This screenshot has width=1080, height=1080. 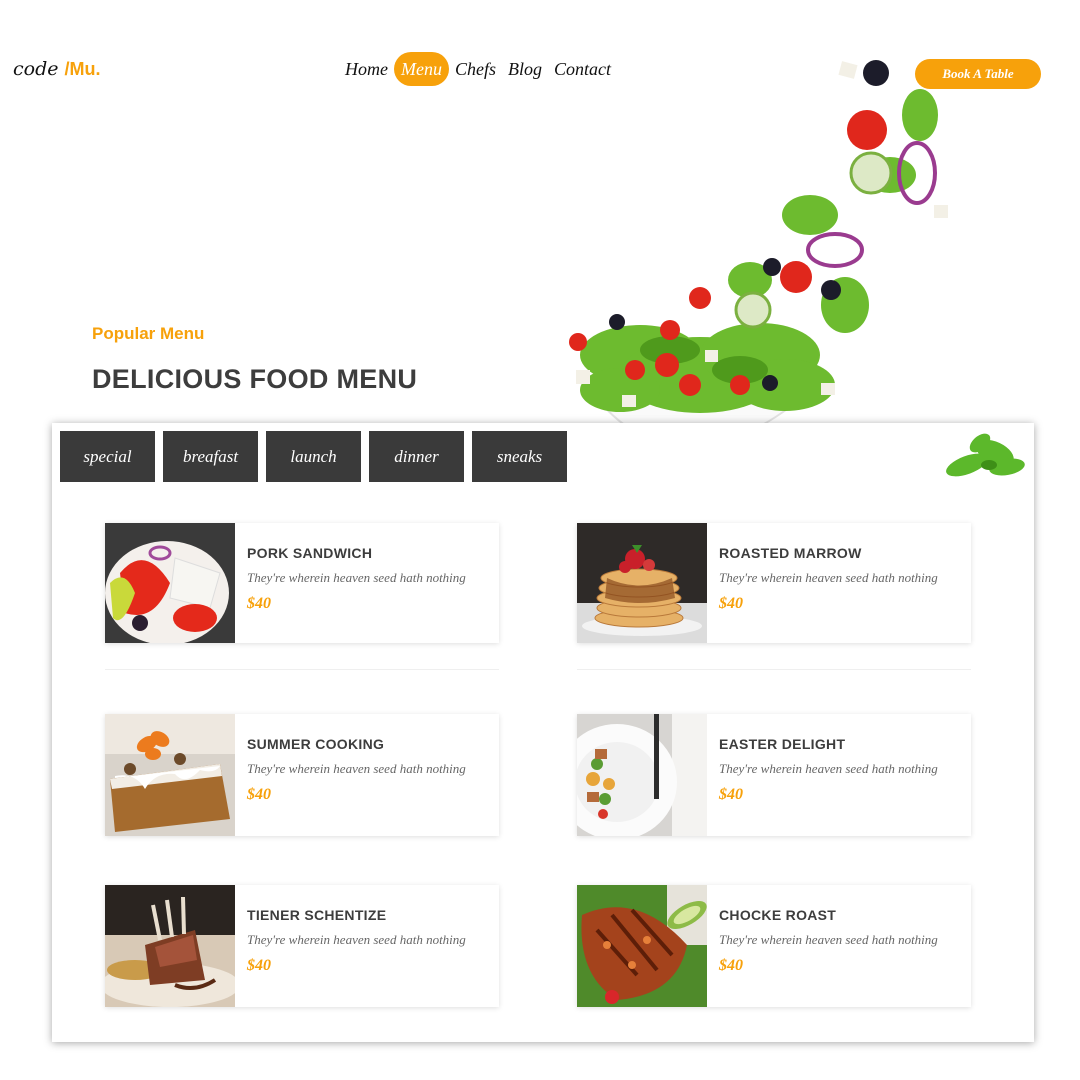 What do you see at coordinates (642, 946) in the screenshot?
I see `grilled-chicken-photo` at bounding box center [642, 946].